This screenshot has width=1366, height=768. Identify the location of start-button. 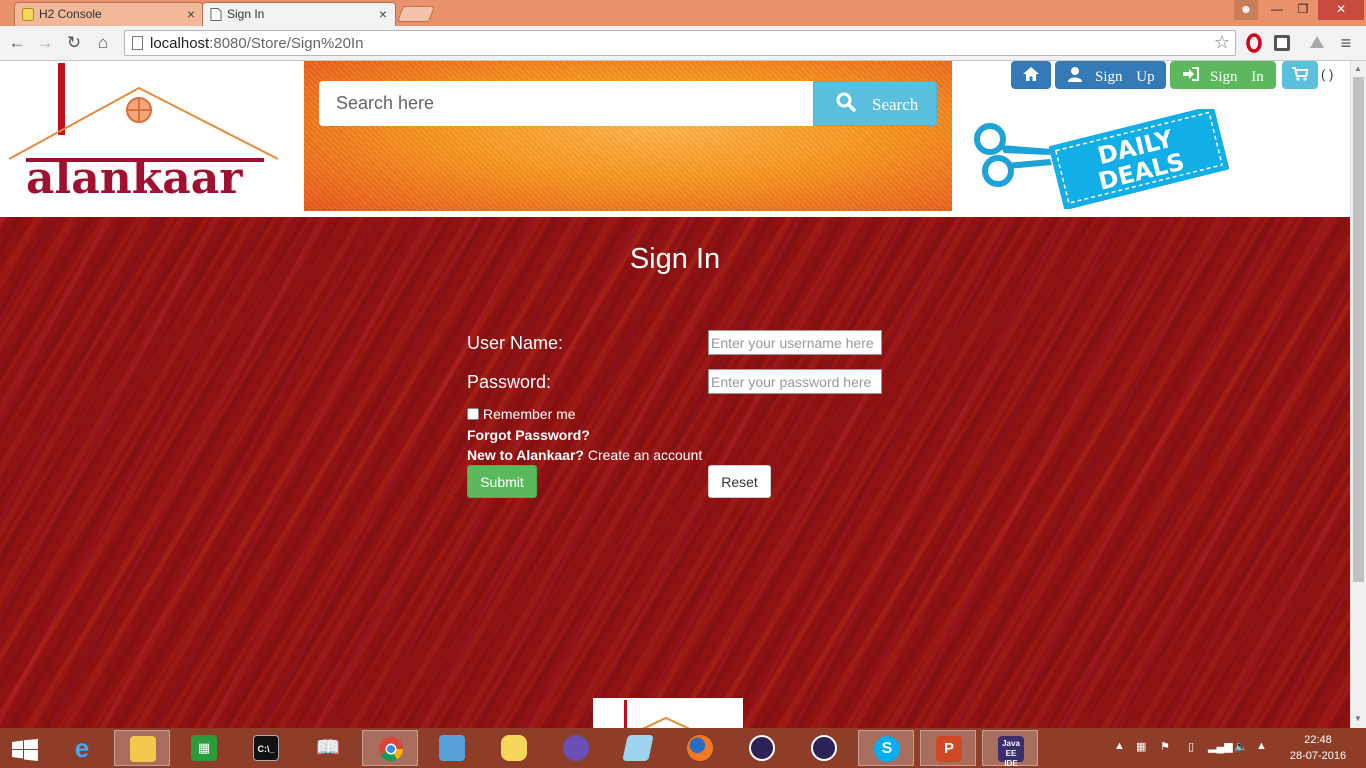
(28, 748).